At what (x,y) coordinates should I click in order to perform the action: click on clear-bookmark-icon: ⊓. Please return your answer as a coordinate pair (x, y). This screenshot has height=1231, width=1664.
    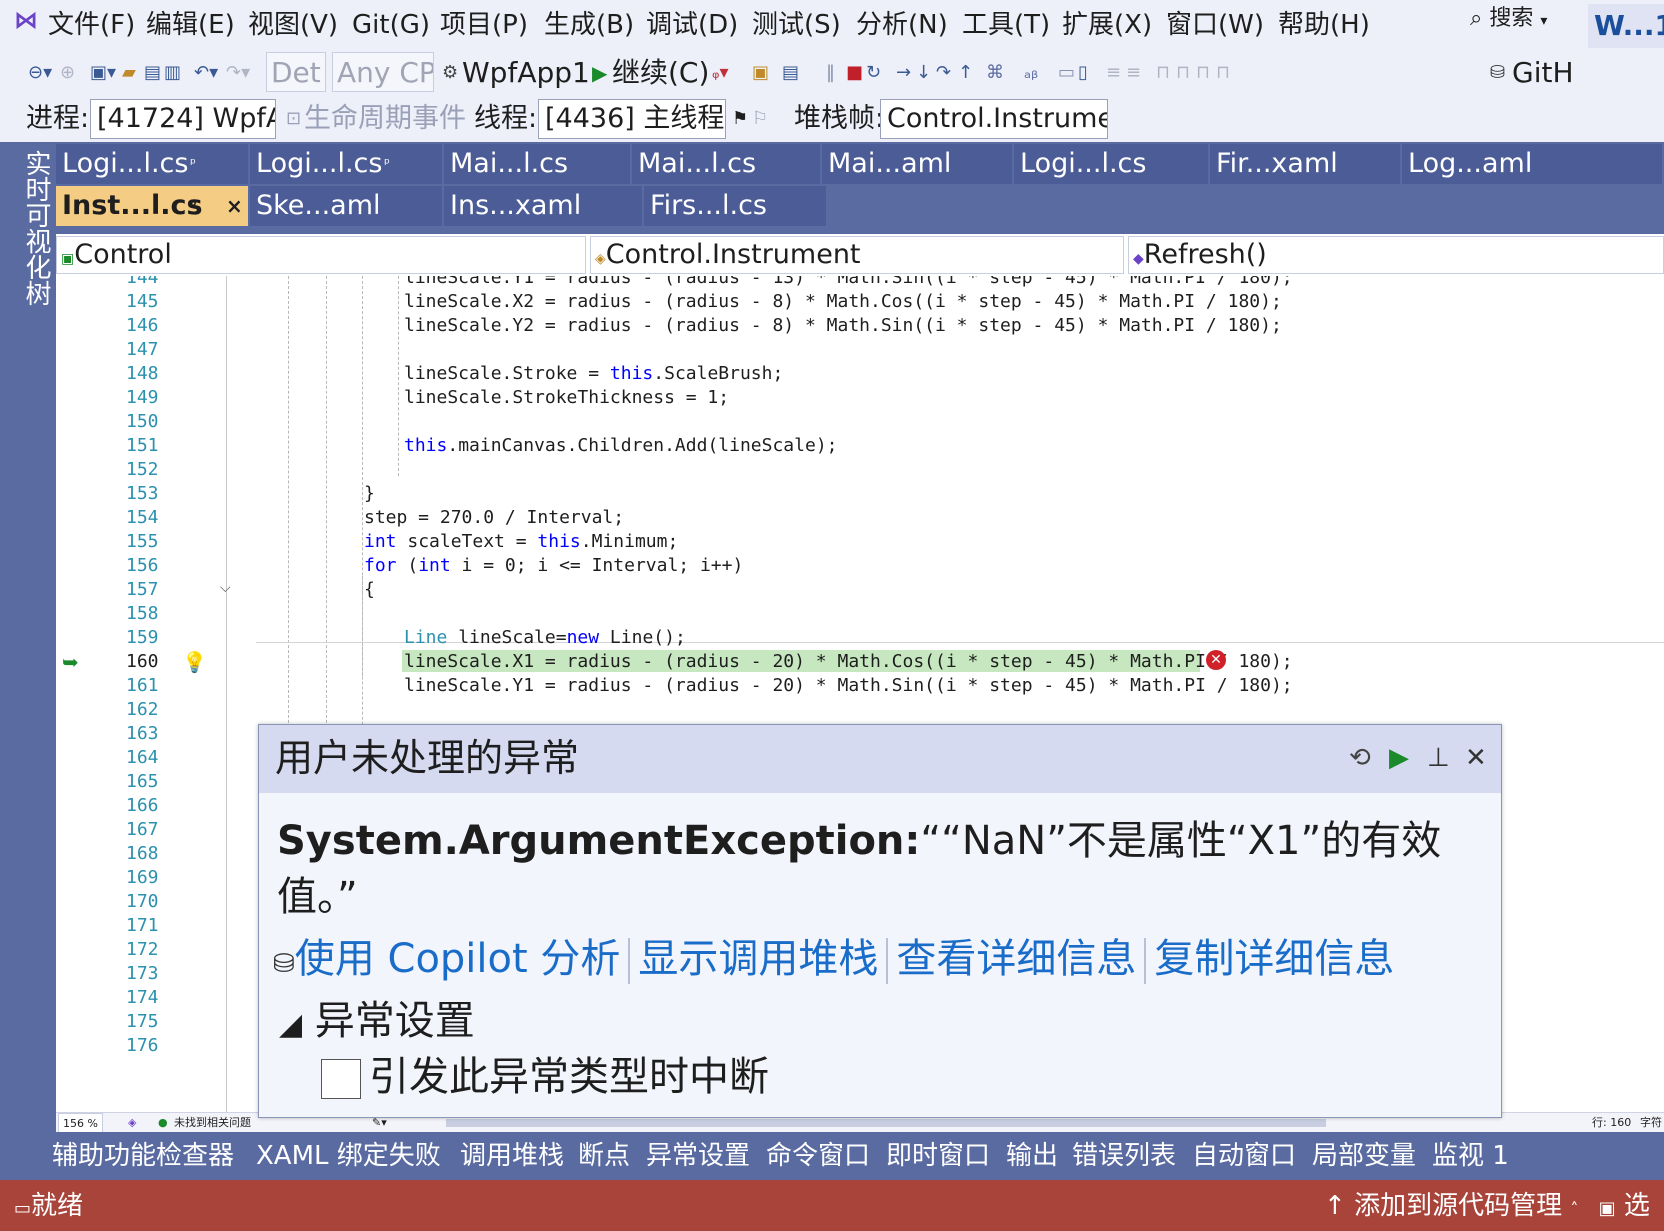
    Looking at the image, I should click on (1223, 73).